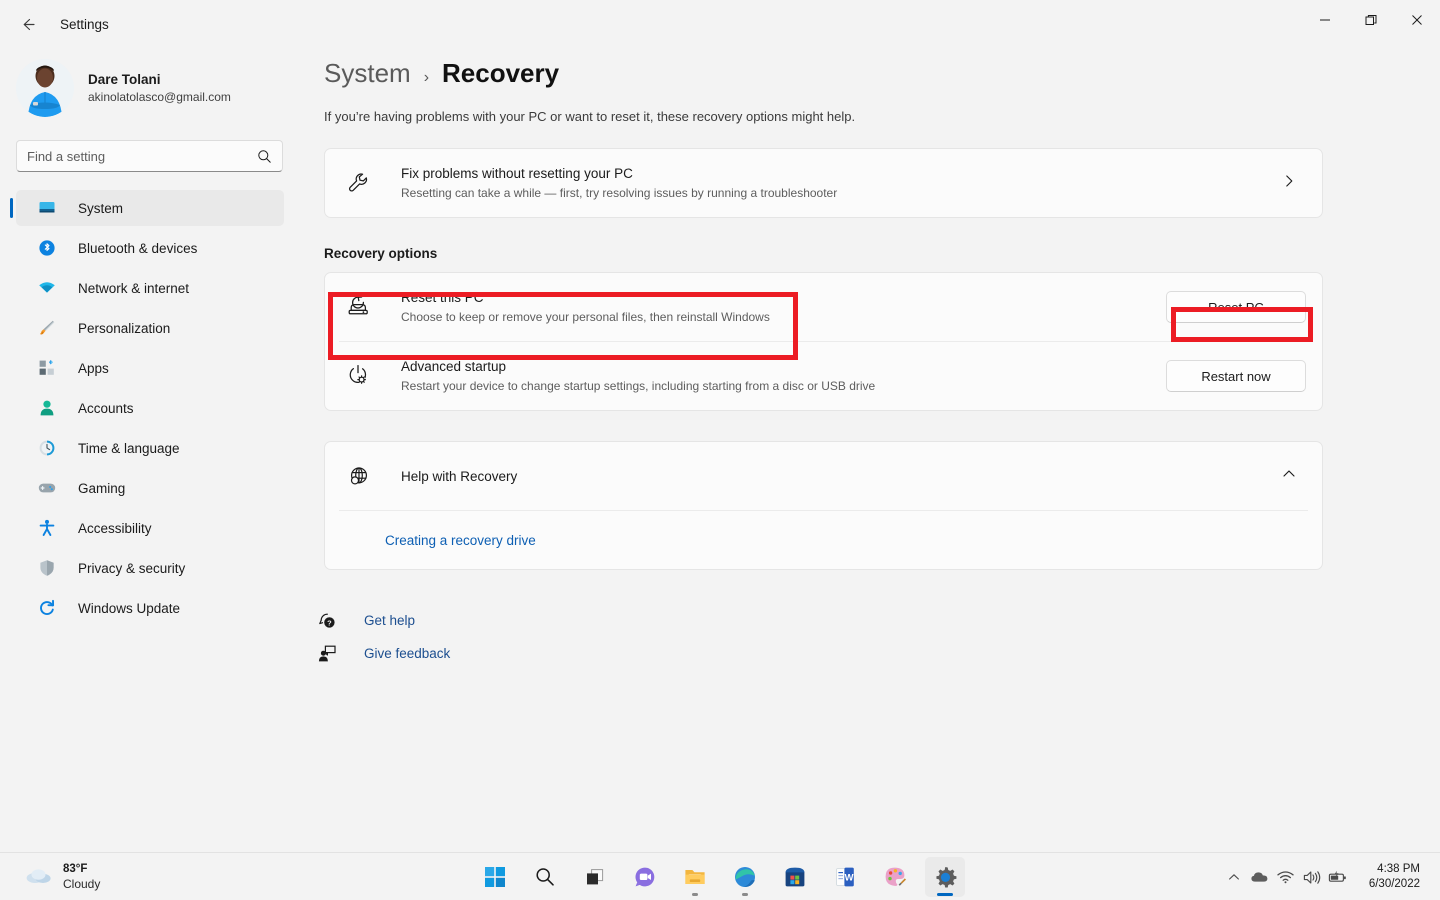  What do you see at coordinates (1236, 376) in the screenshot?
I see `restart-now-button: Restart now` at bounding box center [1236, 376].